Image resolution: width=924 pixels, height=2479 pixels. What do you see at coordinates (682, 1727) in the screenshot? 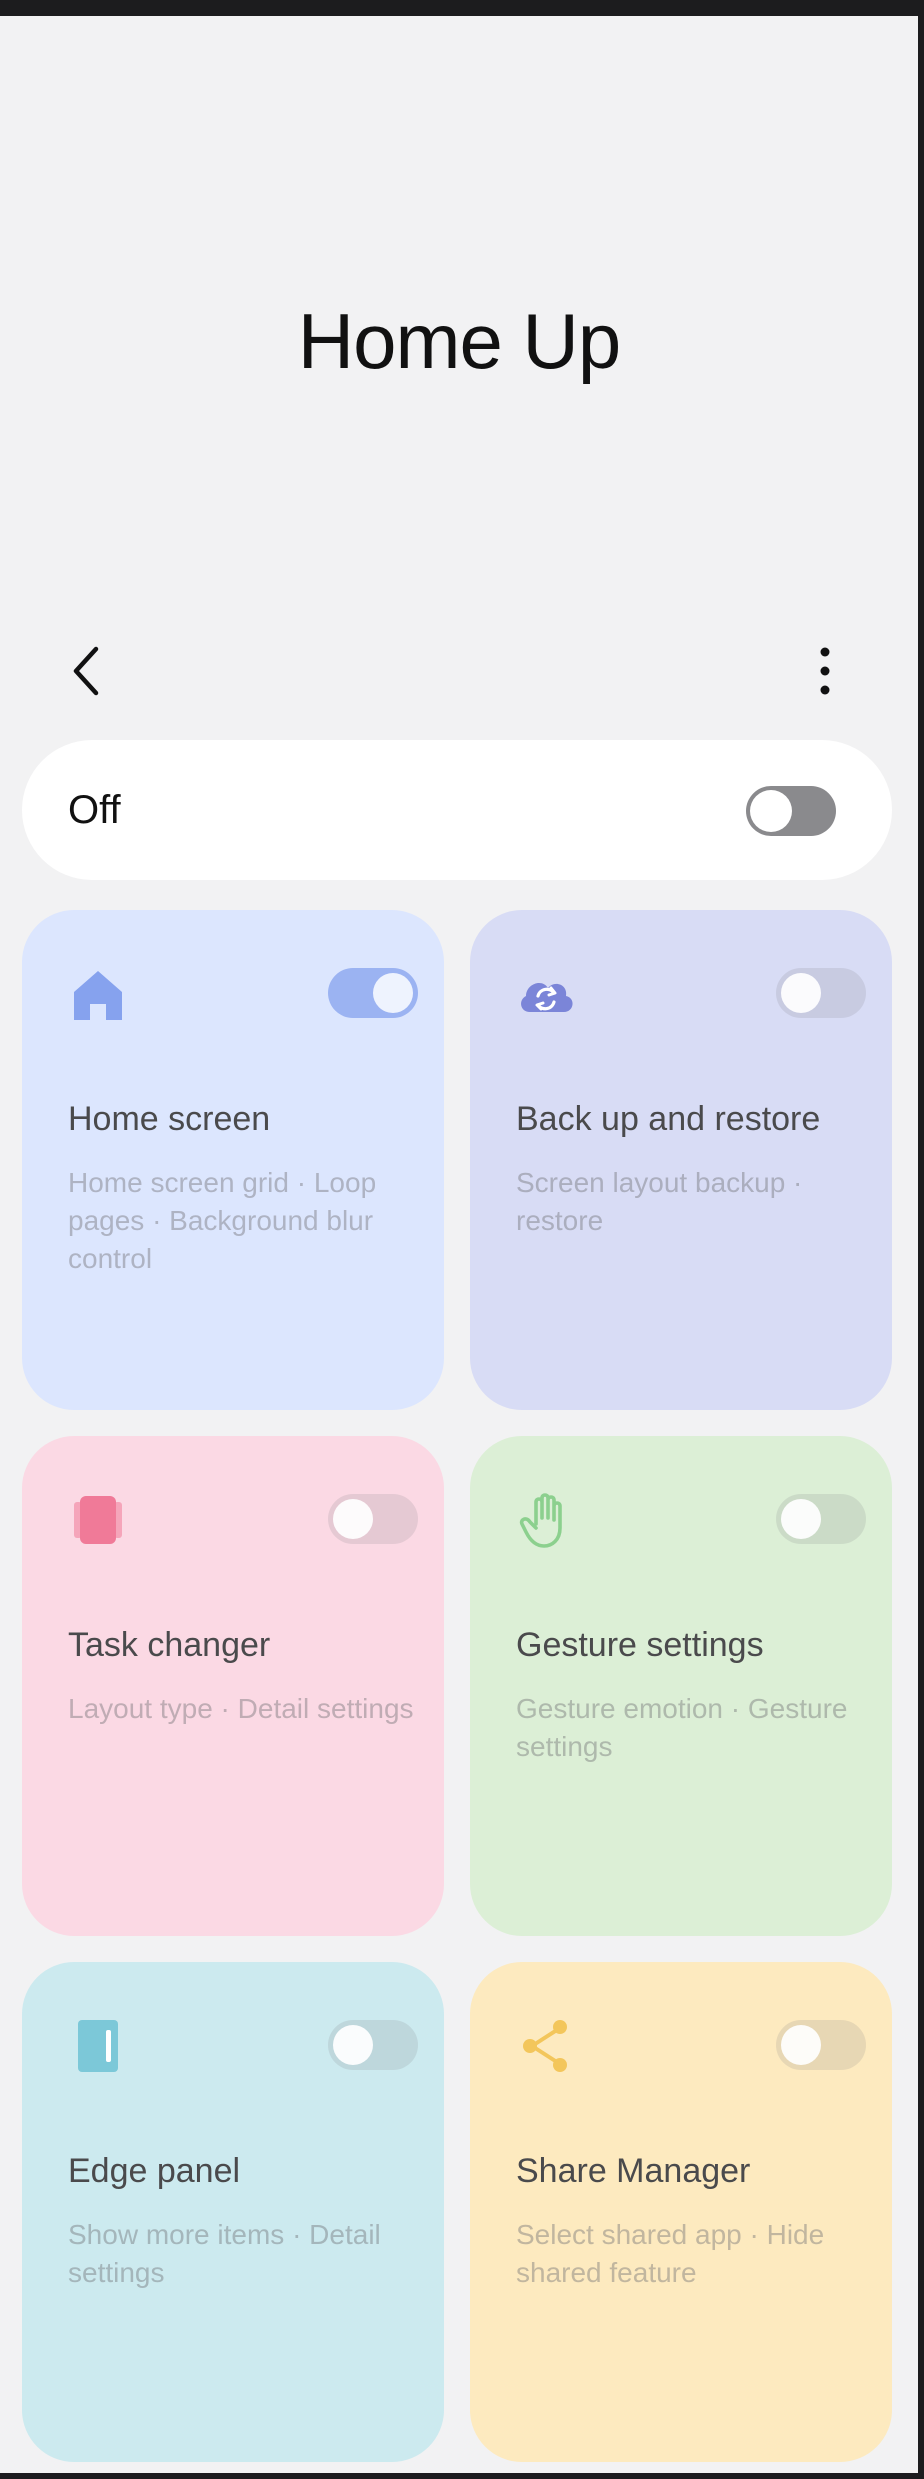
I see `card-subtitle: Gesture emotion · Gesture settings` at bounding box center [682, 1727].